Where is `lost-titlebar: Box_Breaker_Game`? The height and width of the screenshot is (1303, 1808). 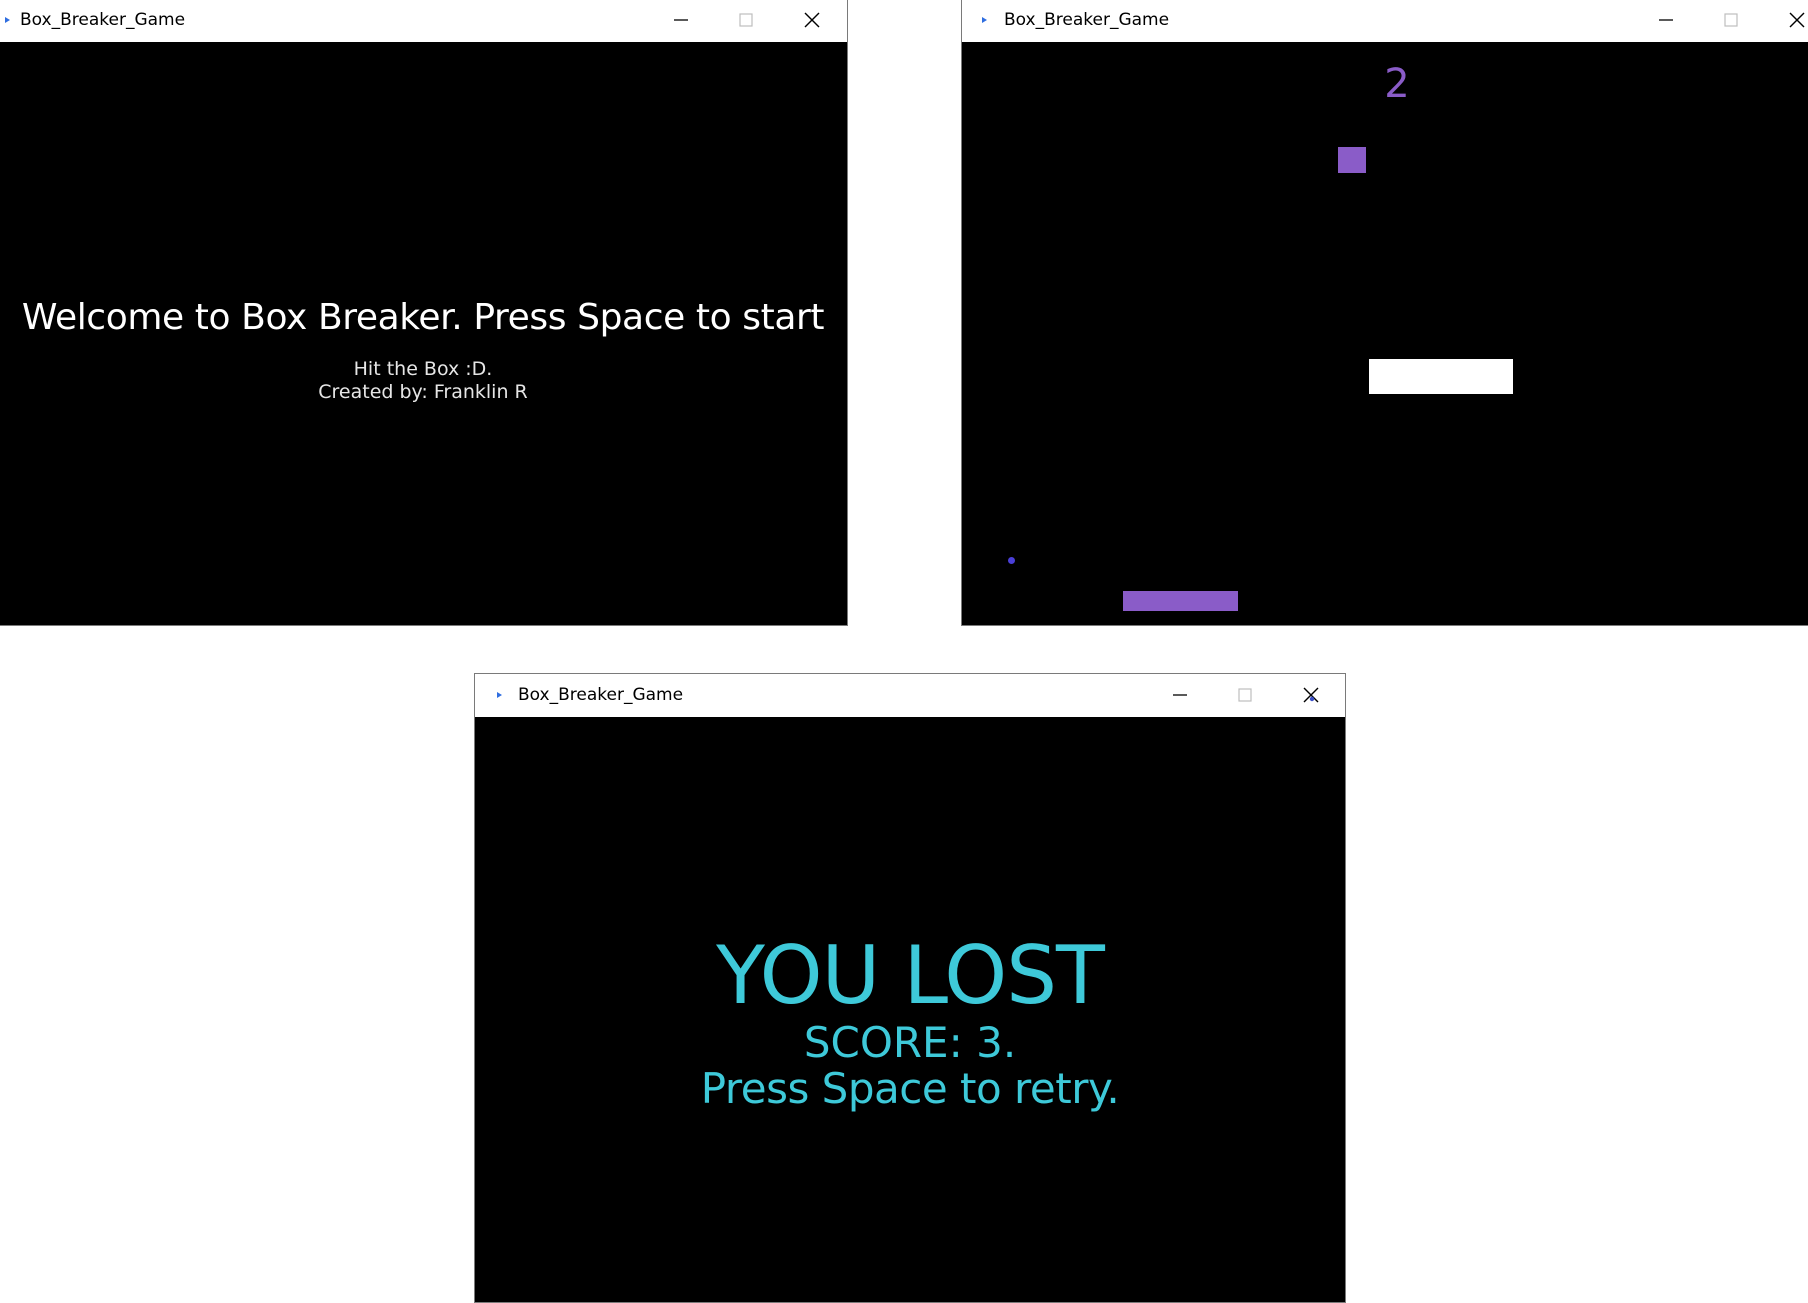 lost-titlebar: Box_Breaker_Game is located at coordinates (910, 695).